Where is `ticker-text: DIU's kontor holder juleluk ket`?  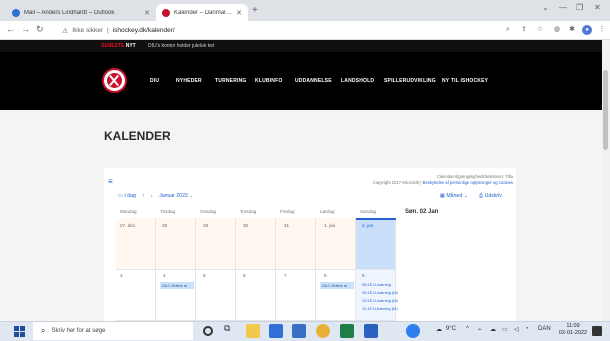
ticker-text: DIU's kontor holder juleluk ket is located at coordinates (181, 46).